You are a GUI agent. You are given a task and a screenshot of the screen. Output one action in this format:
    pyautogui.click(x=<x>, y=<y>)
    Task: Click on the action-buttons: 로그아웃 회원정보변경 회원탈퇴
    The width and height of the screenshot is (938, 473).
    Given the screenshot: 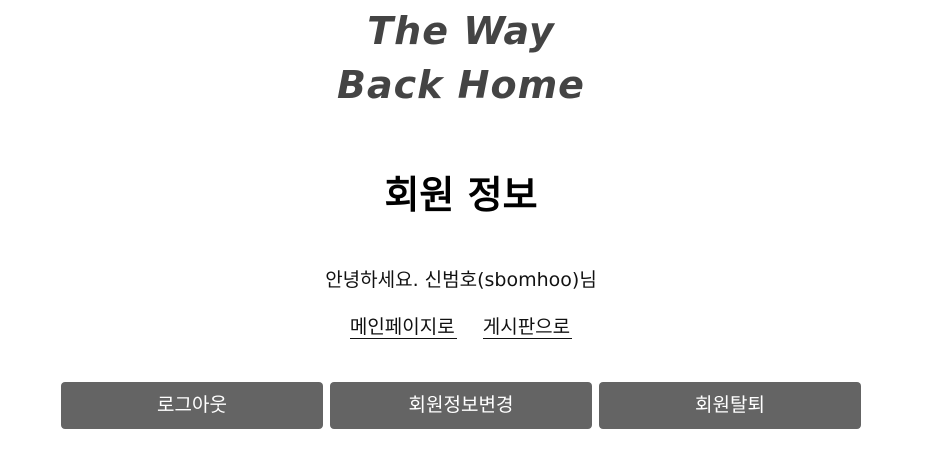 What is the action you would take?
    pyautogui.click(x=461, y=405)
    